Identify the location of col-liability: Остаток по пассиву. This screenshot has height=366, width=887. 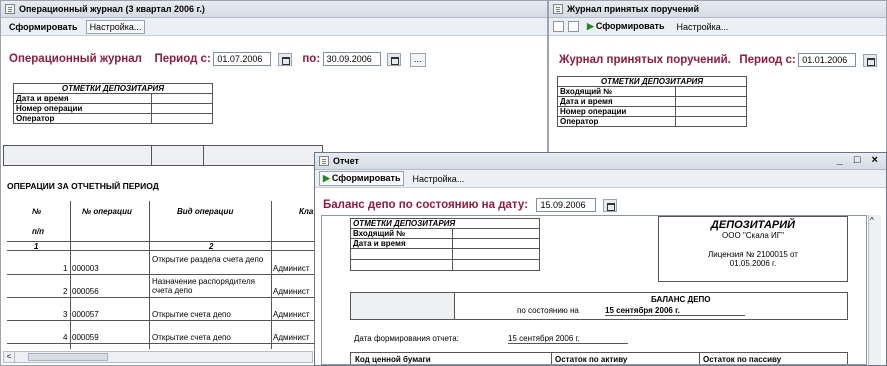
(742, 359).